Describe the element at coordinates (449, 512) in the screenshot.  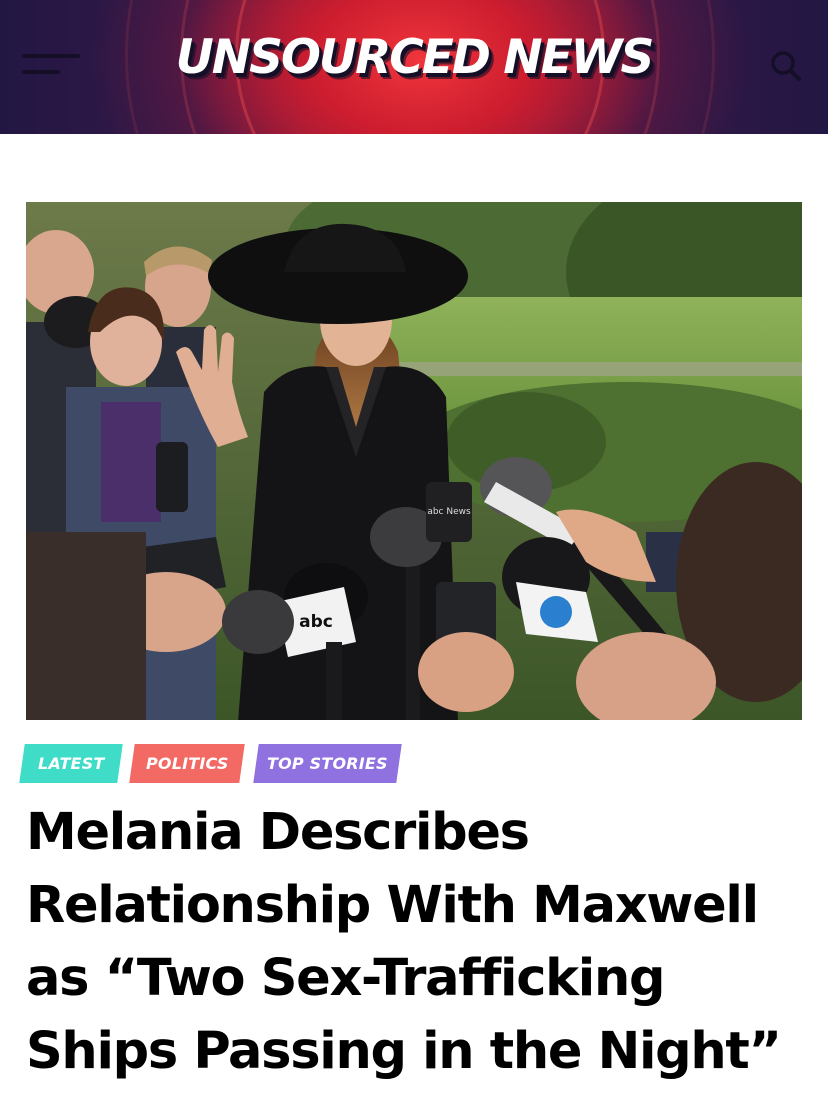
I see `mic-label-abc-news: abc News` at that location.